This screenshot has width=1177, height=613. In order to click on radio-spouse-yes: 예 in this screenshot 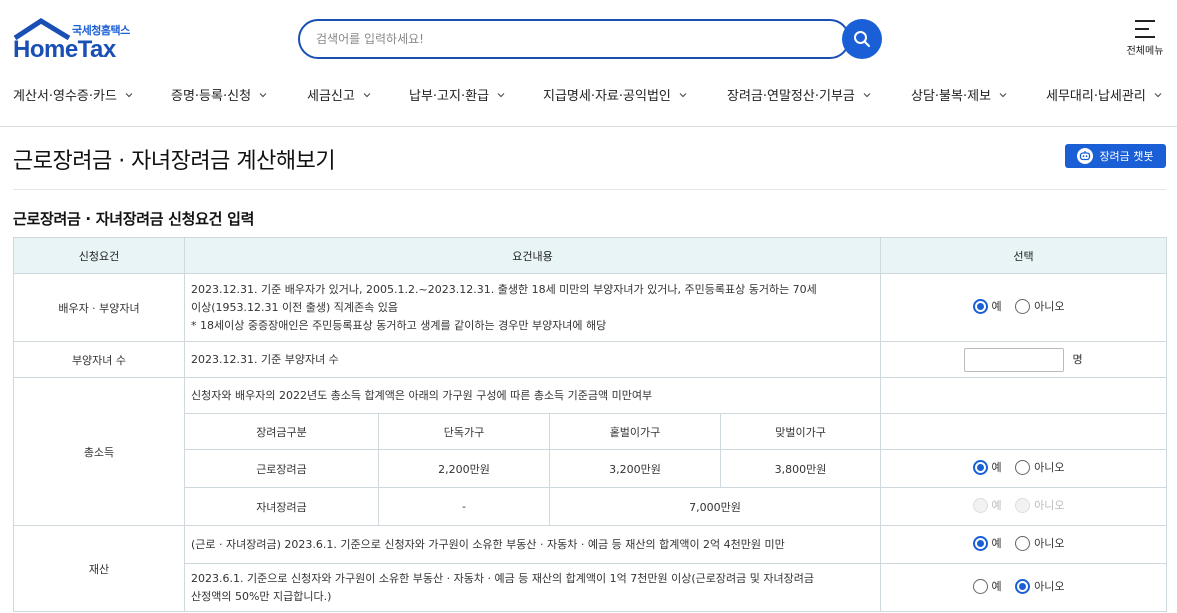, I will do `click(987, 306)`.